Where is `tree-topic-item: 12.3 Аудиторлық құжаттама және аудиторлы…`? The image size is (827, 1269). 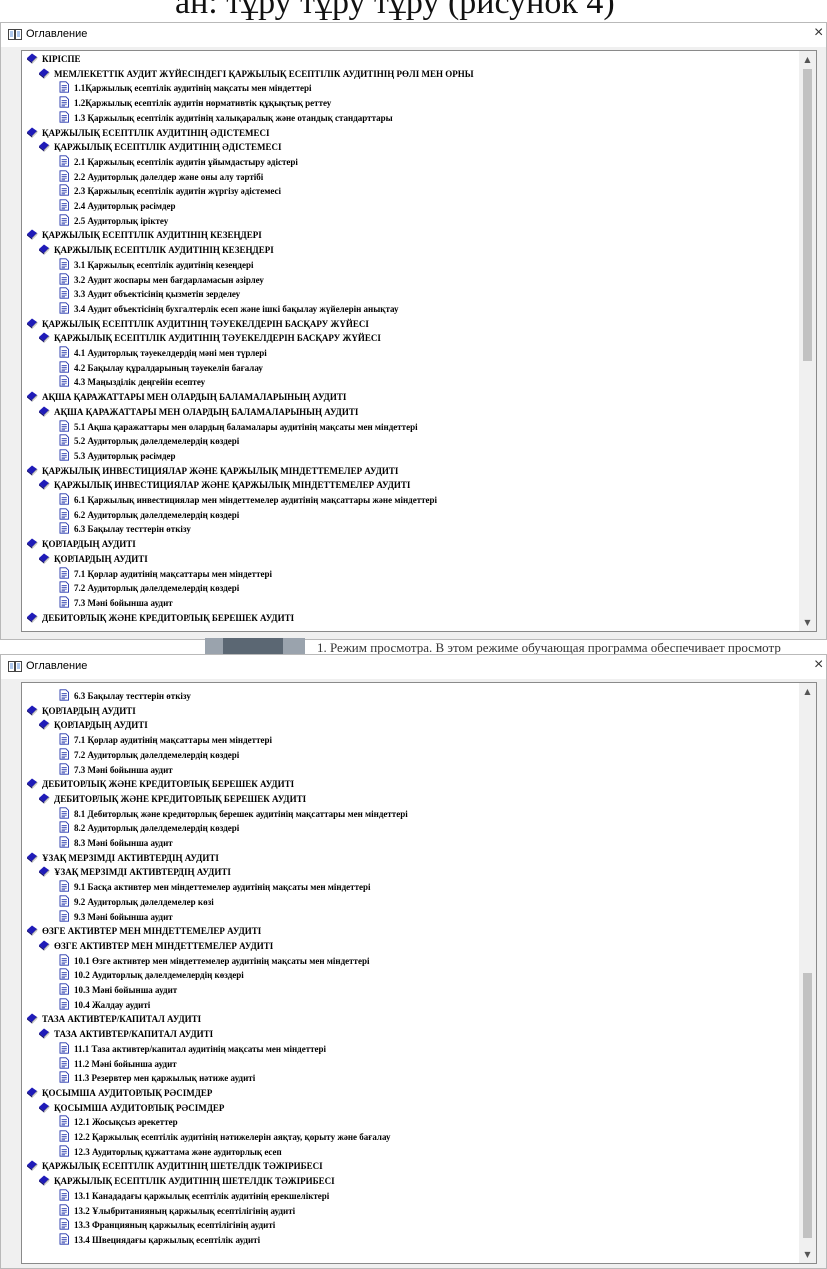
tree-topic-item: 12.3 Аудиторлық құжаттама және аудиторлы… is located at coordinates (170, 1152).